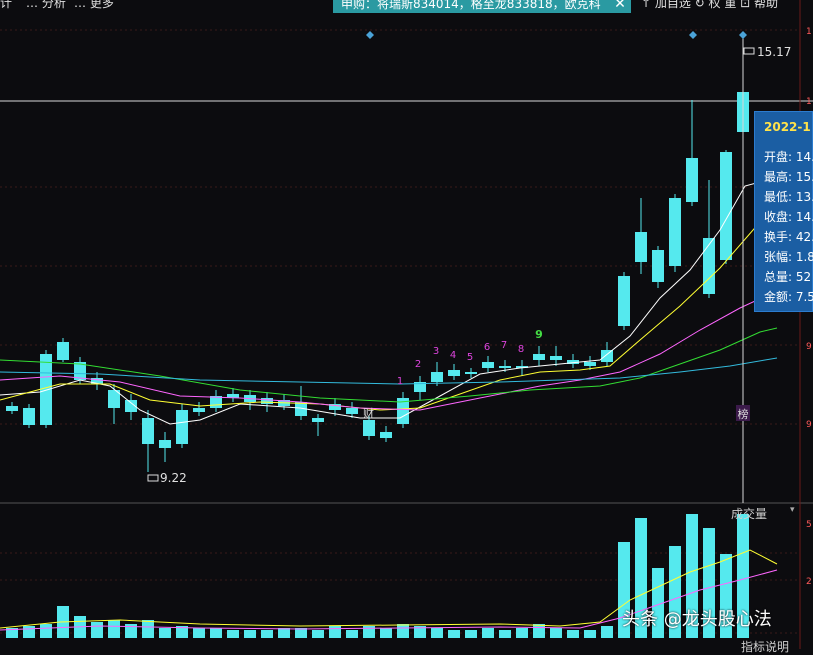 Image resolution: width=813 pixels, height=655 pixels. I want to click on chevron-down-icon: ▾, so click(792, 510).